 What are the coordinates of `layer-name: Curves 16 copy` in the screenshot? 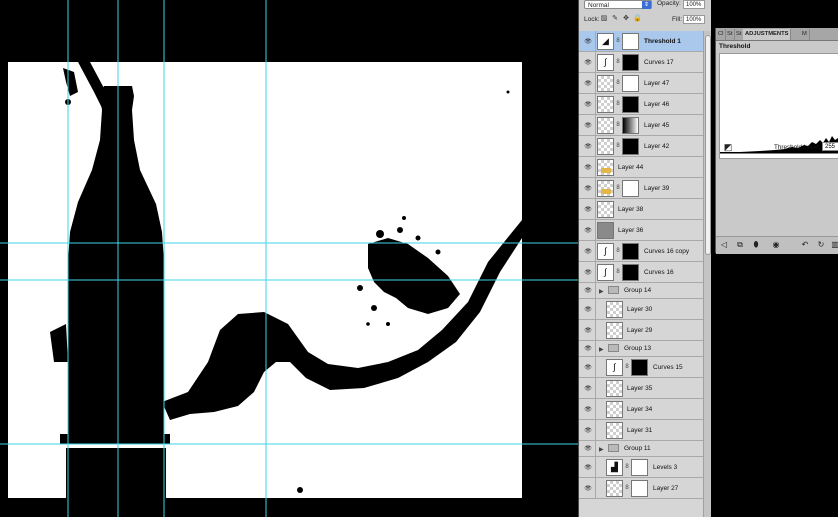 It's located at (666, 251).